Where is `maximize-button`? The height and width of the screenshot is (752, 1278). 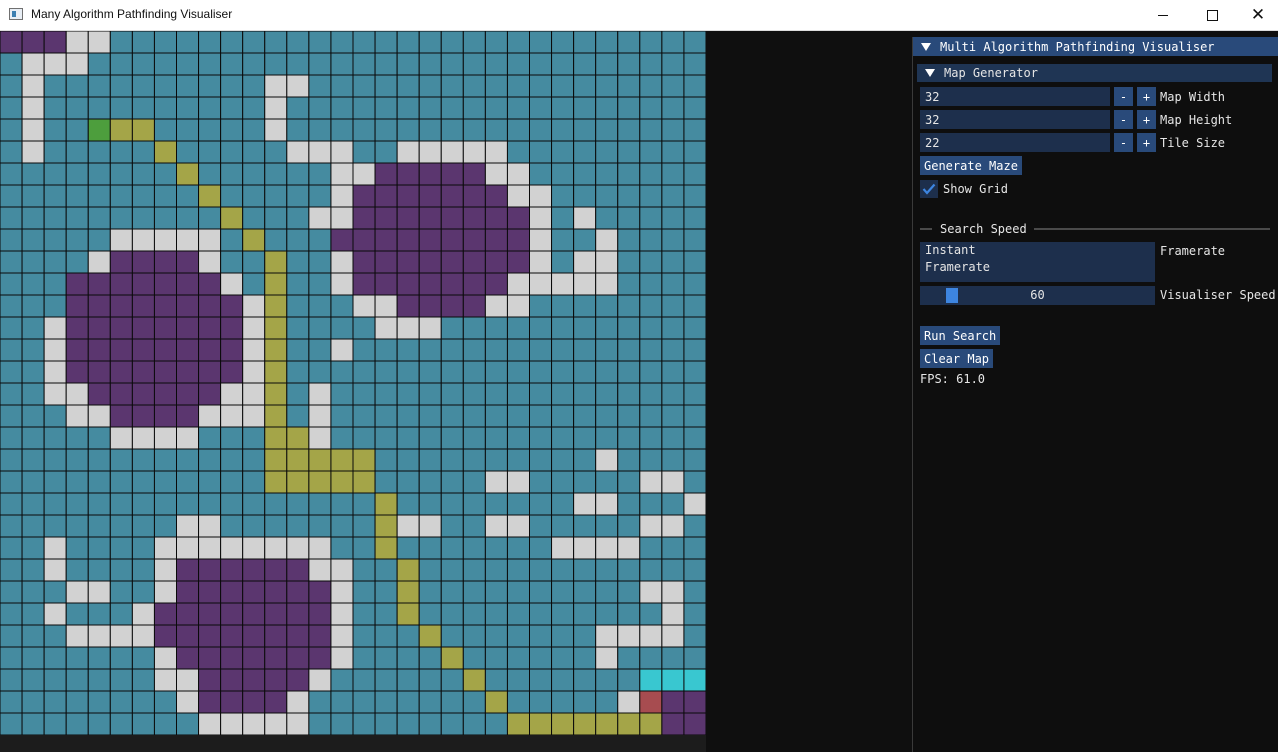 maximize-button is located at coordinates (1212, 15).